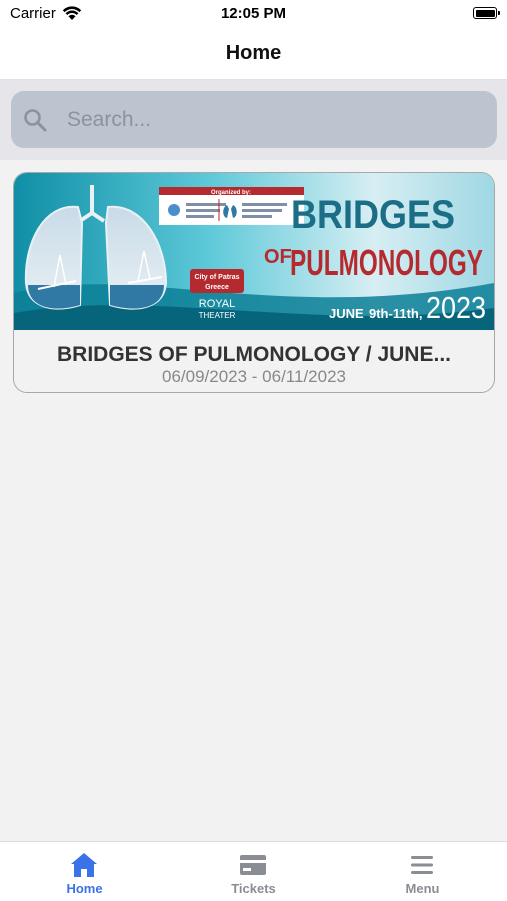 The width and height of the screenshot is (507, 901). Describe the element at coordinates (35, 120) in the screenshot. I see `search-icon` at that location.